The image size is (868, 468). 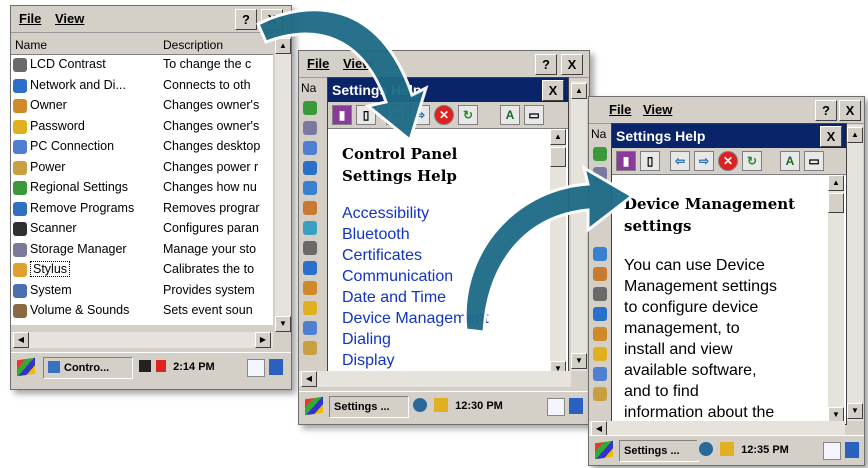 What do you see at coordinates (51, 289) in the screenshot?
I see `item-name: System` at bounding box center [51, 289].